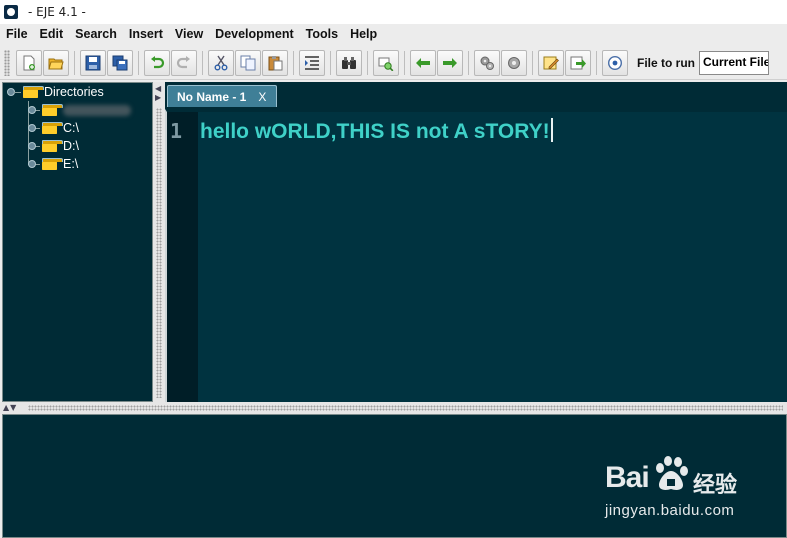 The height and width of the screenshot is (538, 787). What do you see at coordinates (71, 128) in the screenshot?
I see `tree-item-label: C:\` at bounding box center [71, 128].